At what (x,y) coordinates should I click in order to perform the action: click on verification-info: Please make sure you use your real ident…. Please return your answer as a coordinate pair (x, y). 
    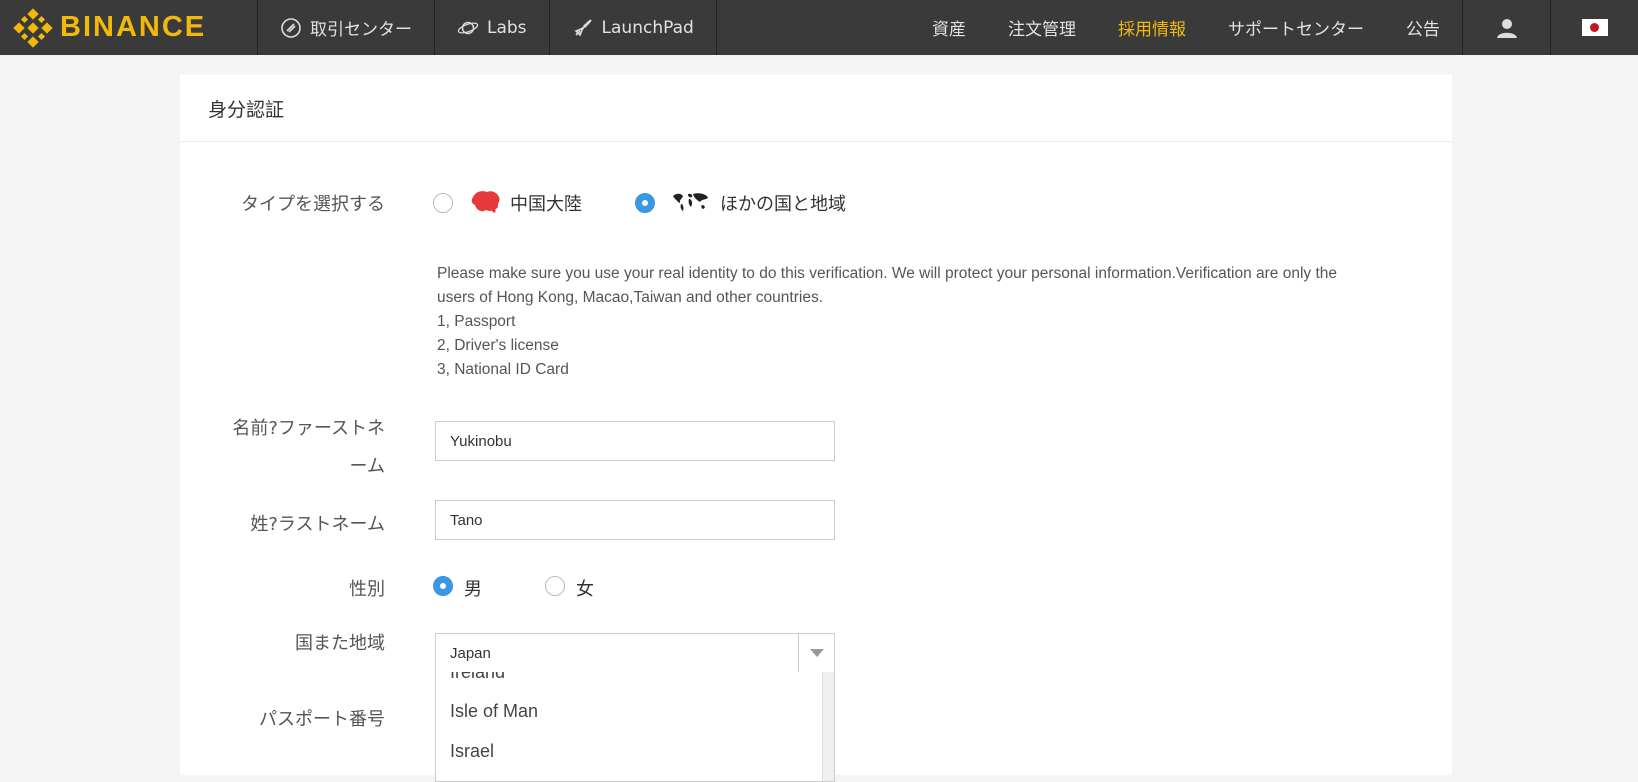
    Looking at the image, I should click on (897, 322).